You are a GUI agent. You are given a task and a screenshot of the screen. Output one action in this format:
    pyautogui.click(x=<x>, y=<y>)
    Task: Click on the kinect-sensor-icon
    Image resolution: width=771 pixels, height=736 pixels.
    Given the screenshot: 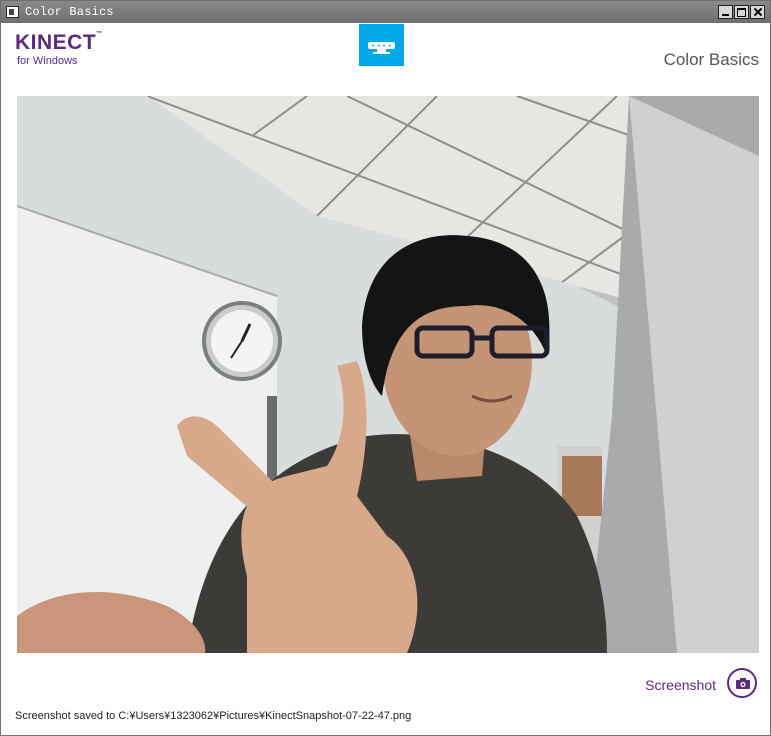 What is the action you would take?
    pyautogui.click(x=381, y=45)
    